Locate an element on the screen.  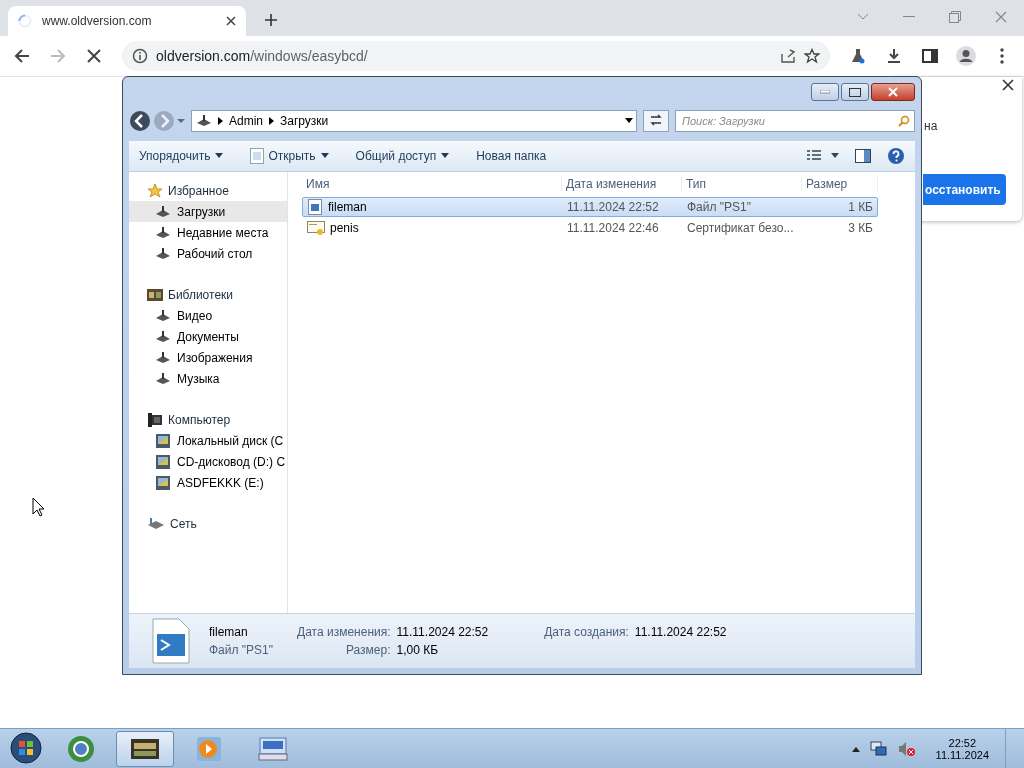
show-hidden-icons-icon is located at coordinates (855, 748).